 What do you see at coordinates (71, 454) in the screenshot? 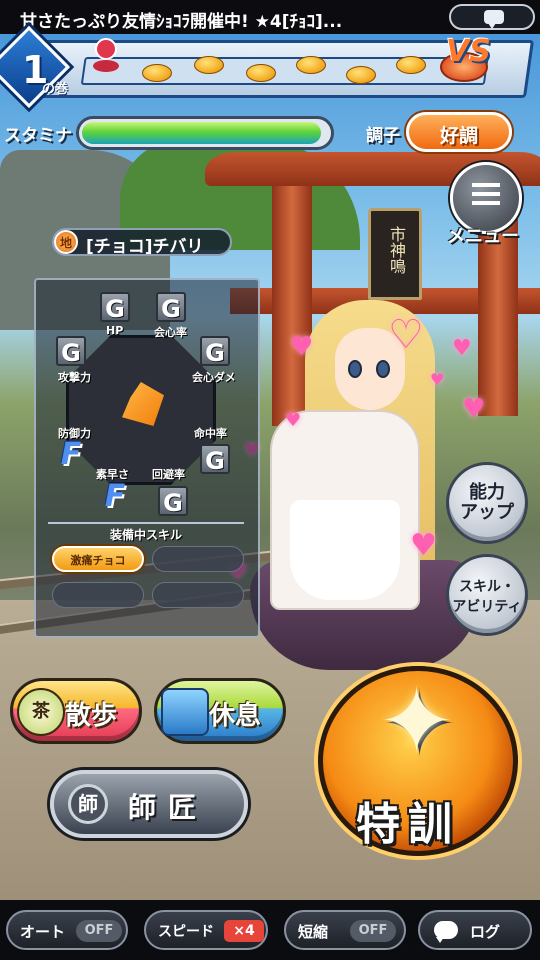
I see `defense-grade: F` at bounding box center [71, 454].